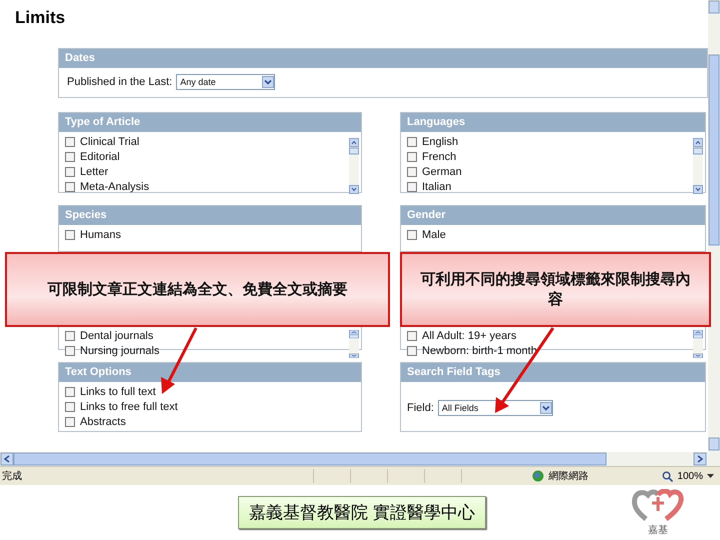 This screenshot has width=720, height=540. What do you see at coordinates (117, 336) in the screenshot?
I see `checkbox-label: Dental journals` at bounding box center [117, 336].